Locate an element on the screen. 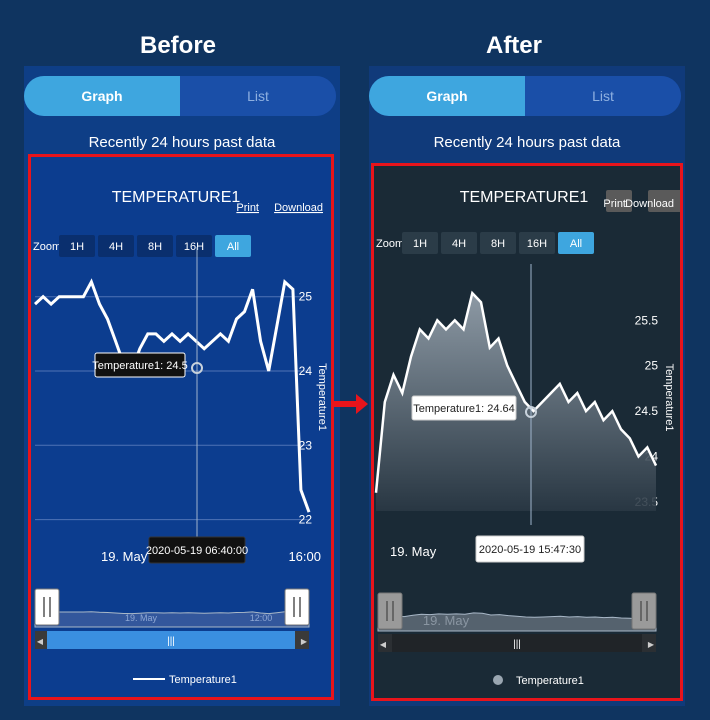 The width and height of the screenshot is (710, 720). series-line-temperature1 is located at coordinates (172, 395).